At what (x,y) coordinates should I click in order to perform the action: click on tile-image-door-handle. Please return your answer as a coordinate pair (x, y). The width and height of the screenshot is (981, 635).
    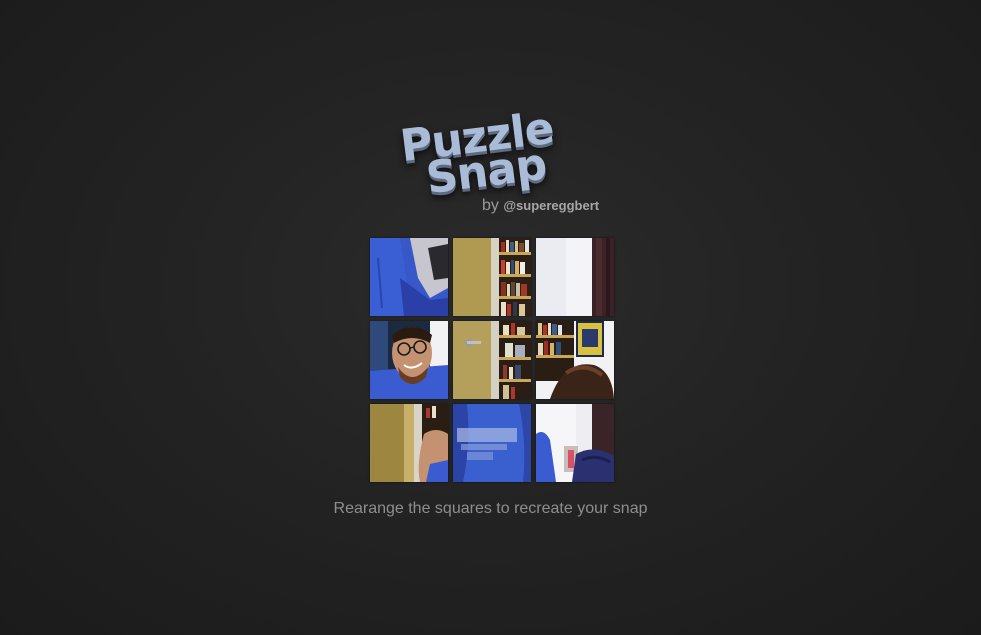
    Looking at the image, I should click on (492, 360).